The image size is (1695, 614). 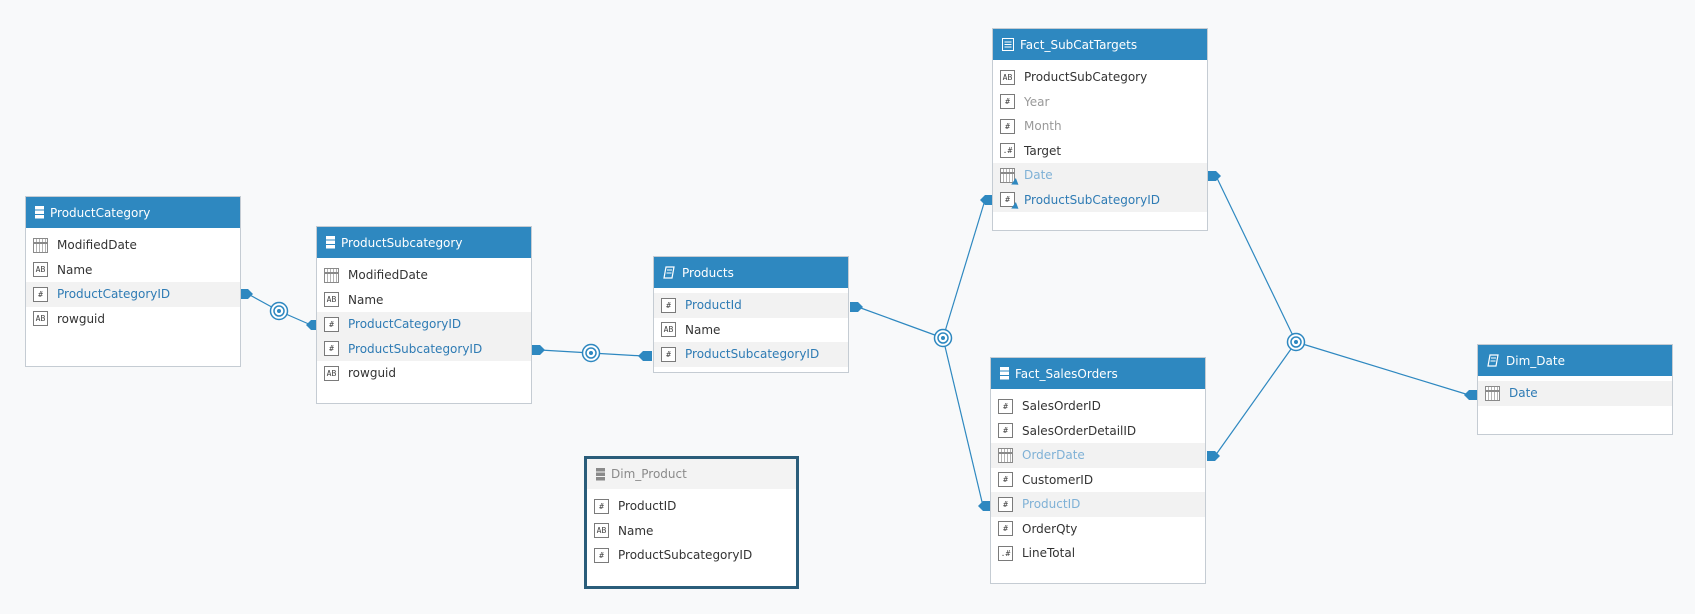 What do you see at coordinates (900, 322) in the screenshot?
I see `rel-products-hub` at bounding box center [900, 322].